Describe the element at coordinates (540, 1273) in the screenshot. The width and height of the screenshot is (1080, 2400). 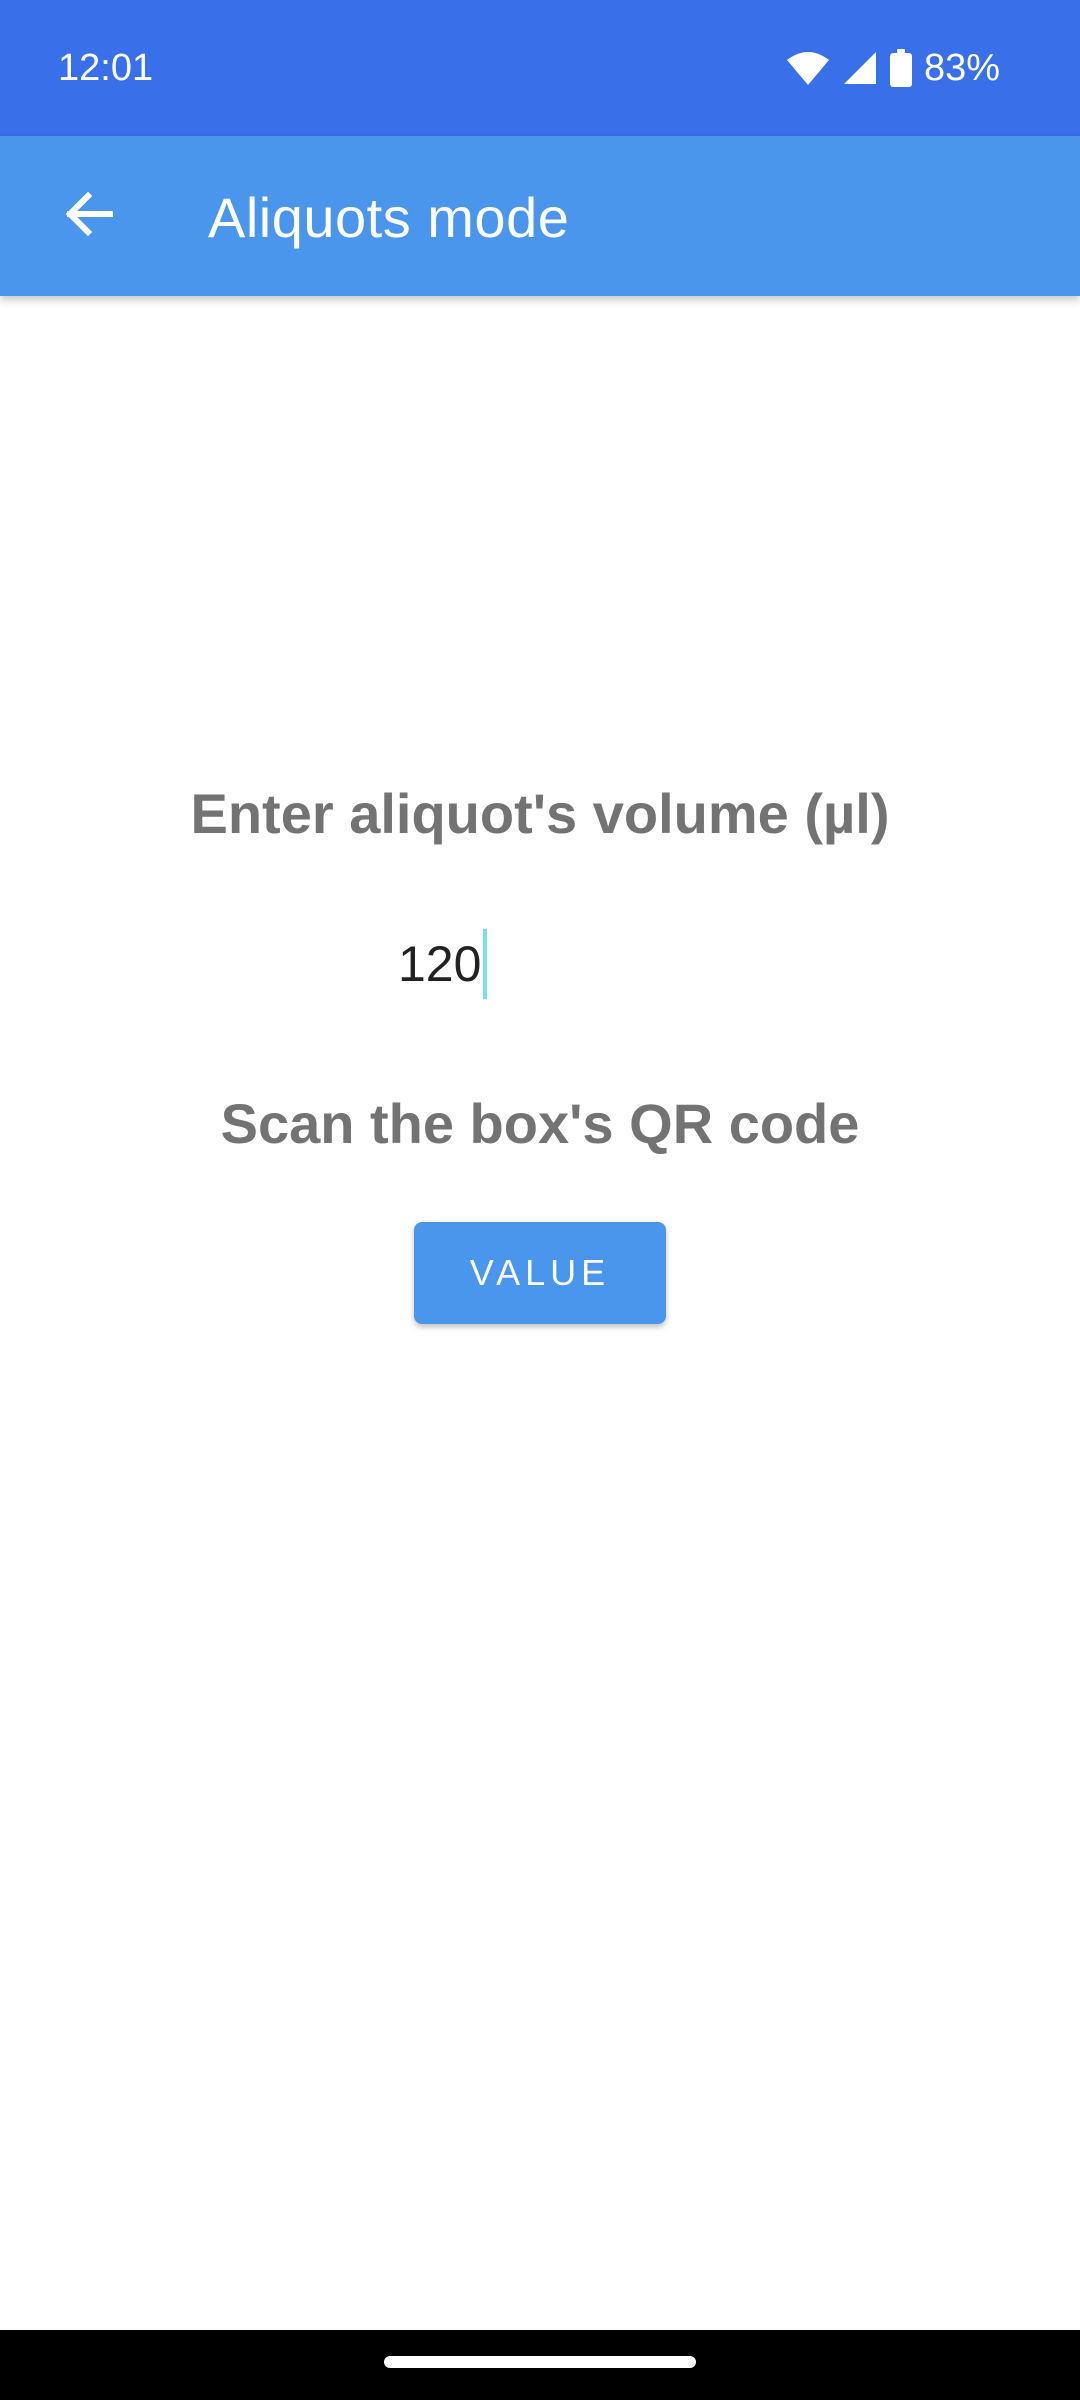
I see `value-button: VALUE` at that location.